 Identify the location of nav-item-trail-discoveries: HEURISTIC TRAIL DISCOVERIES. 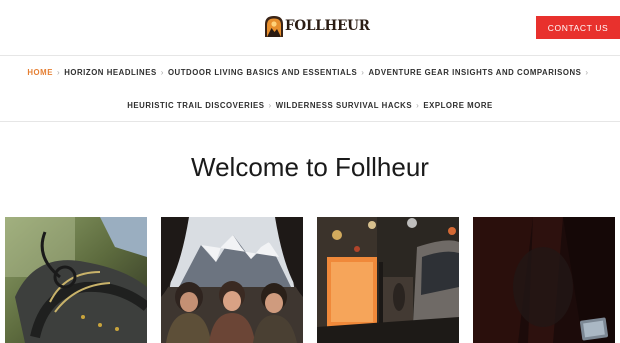
(195, 105).